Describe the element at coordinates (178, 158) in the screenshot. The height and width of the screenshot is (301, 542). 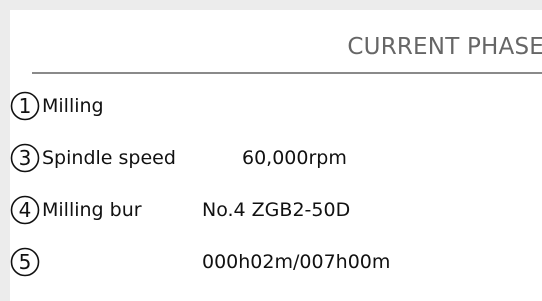
I see `spindle-speed-row: 3 Spindle speed 60,000rpm` at that location.